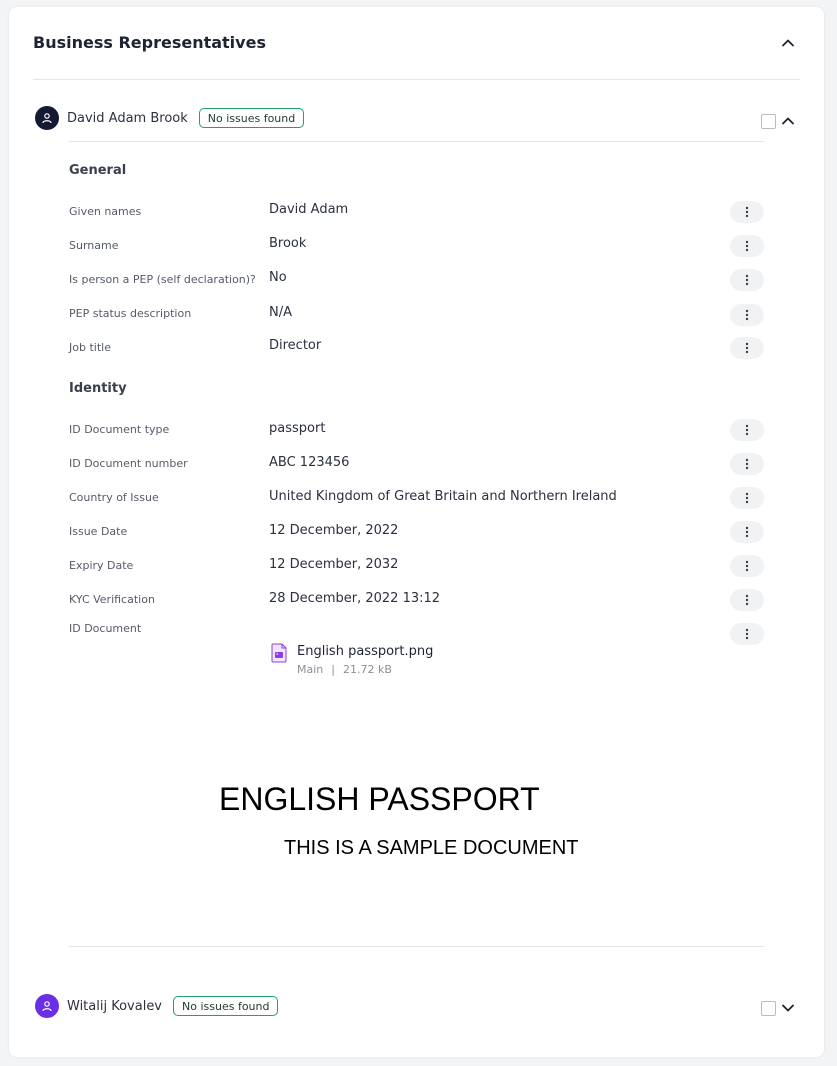 The height and width of the screenshot is (1066, 837). I want to click on chevron-down-icon, so click(788, 1008).